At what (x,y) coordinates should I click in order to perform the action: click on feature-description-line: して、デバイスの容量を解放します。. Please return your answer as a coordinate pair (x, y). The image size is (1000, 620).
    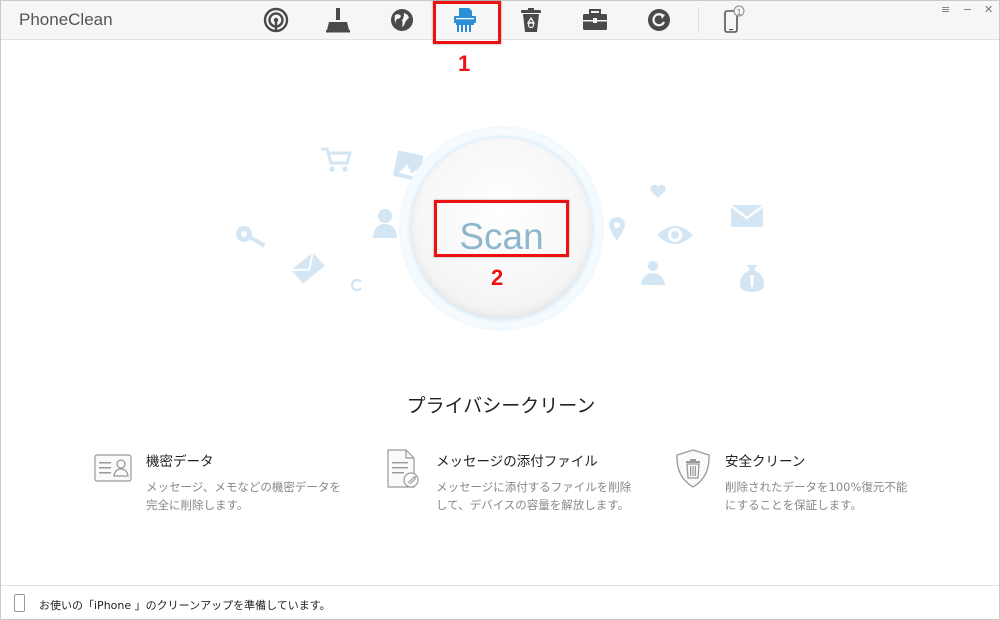
    Looking at the image, I should click on (533, 505).